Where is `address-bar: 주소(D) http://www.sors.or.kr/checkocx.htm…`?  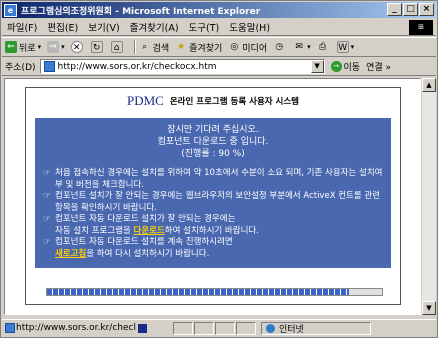
address-bar: 주소(D) http://www.sors.or.kr/checkocx.htm… is located at coordinates (219, 67).